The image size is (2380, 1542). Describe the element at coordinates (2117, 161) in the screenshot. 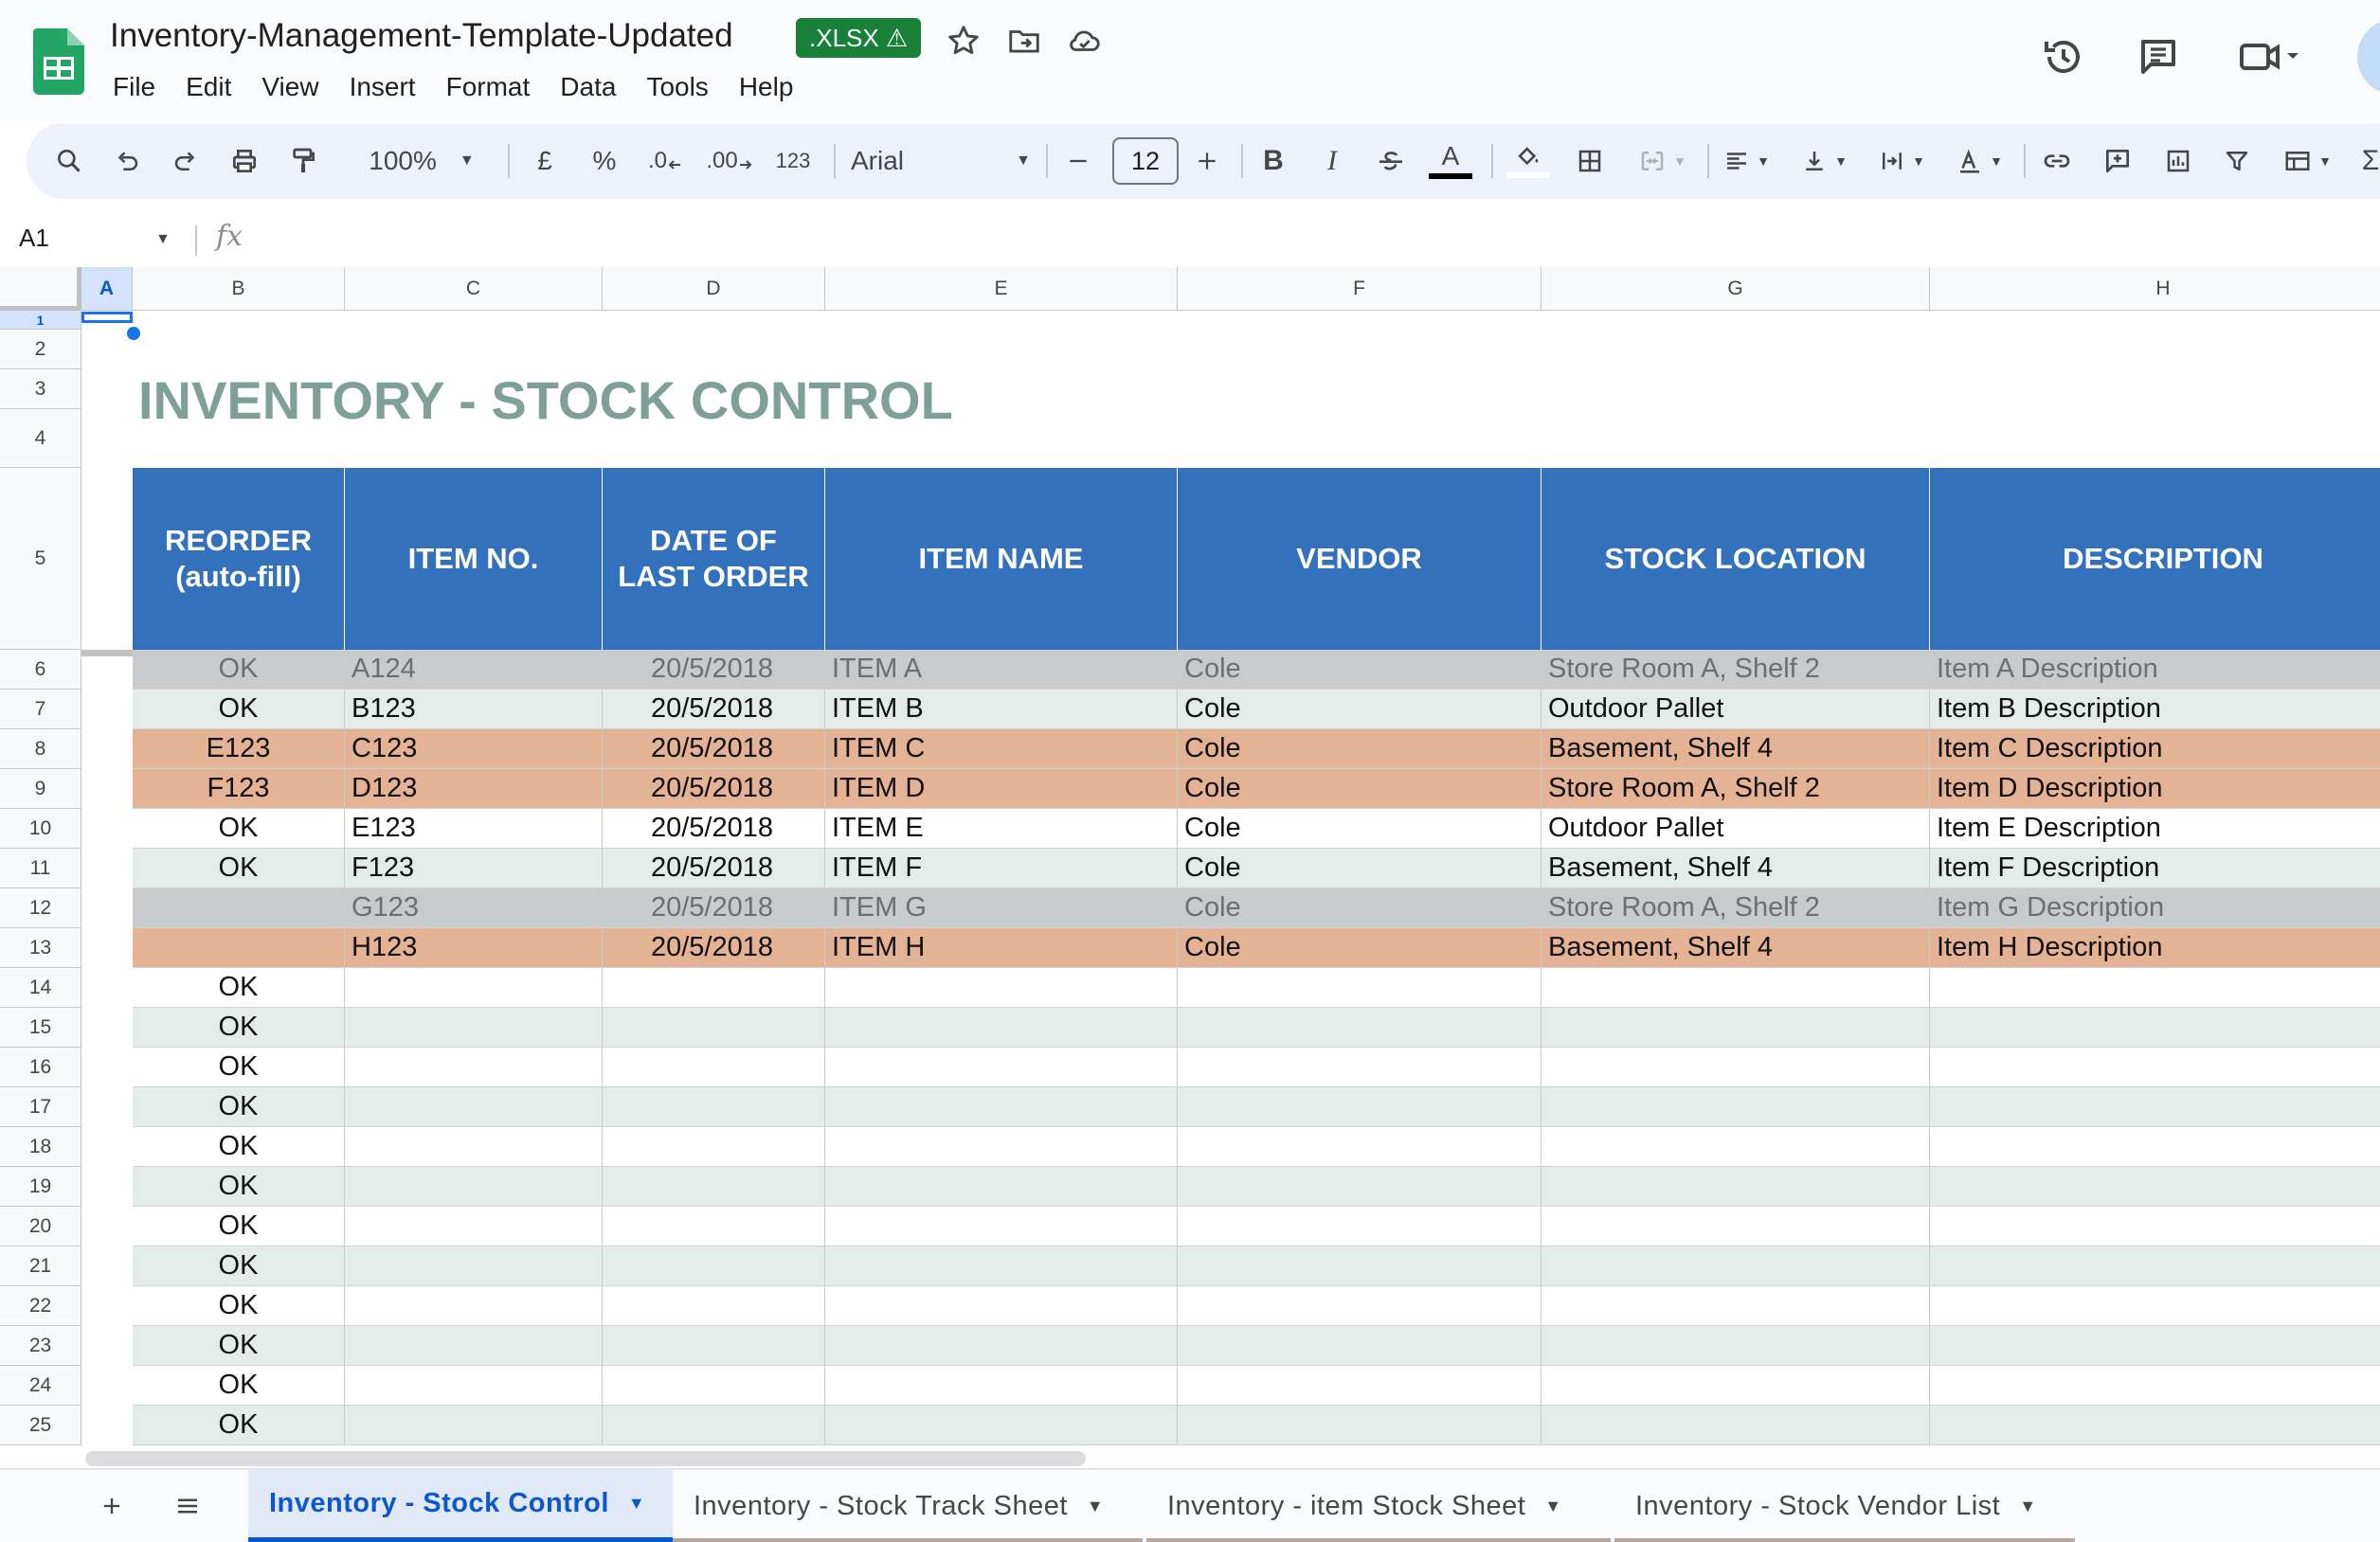

I see `insert-comment-button` at that location.